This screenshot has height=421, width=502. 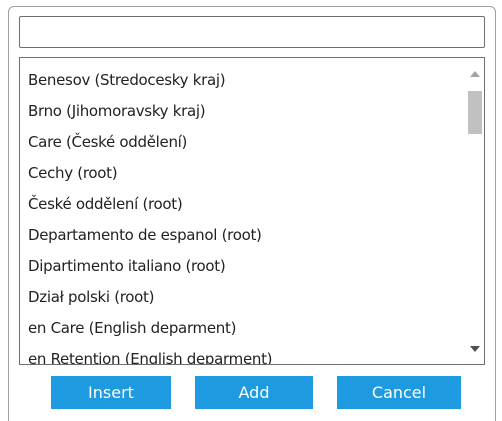 What do you see at coordinates (243, 111) in the screenshot?
I see `list-item: Brno (Jihomoravsky kraj)` at bounding box center [243, 111].